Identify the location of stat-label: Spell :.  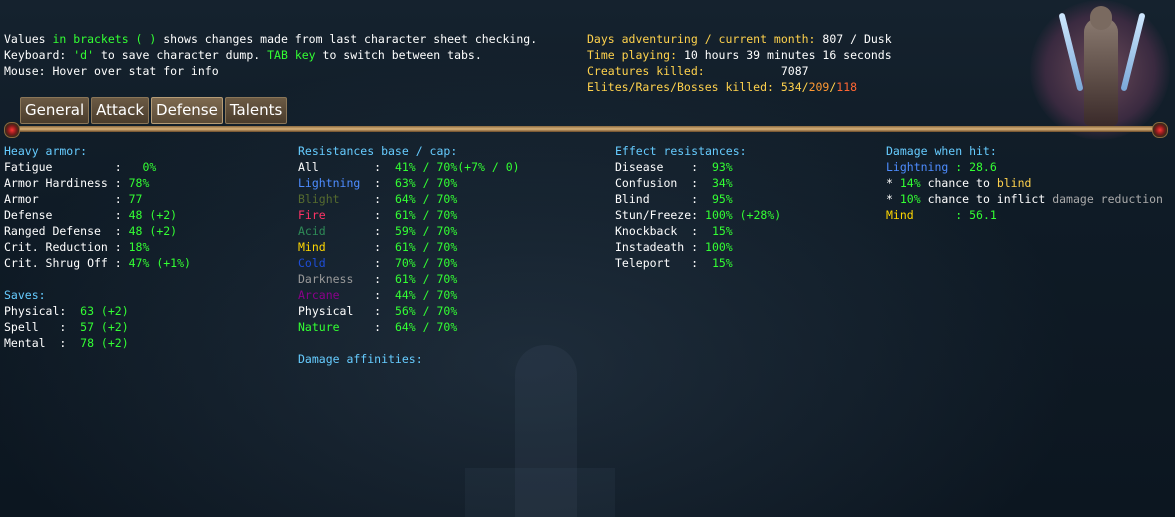
(35, 327).